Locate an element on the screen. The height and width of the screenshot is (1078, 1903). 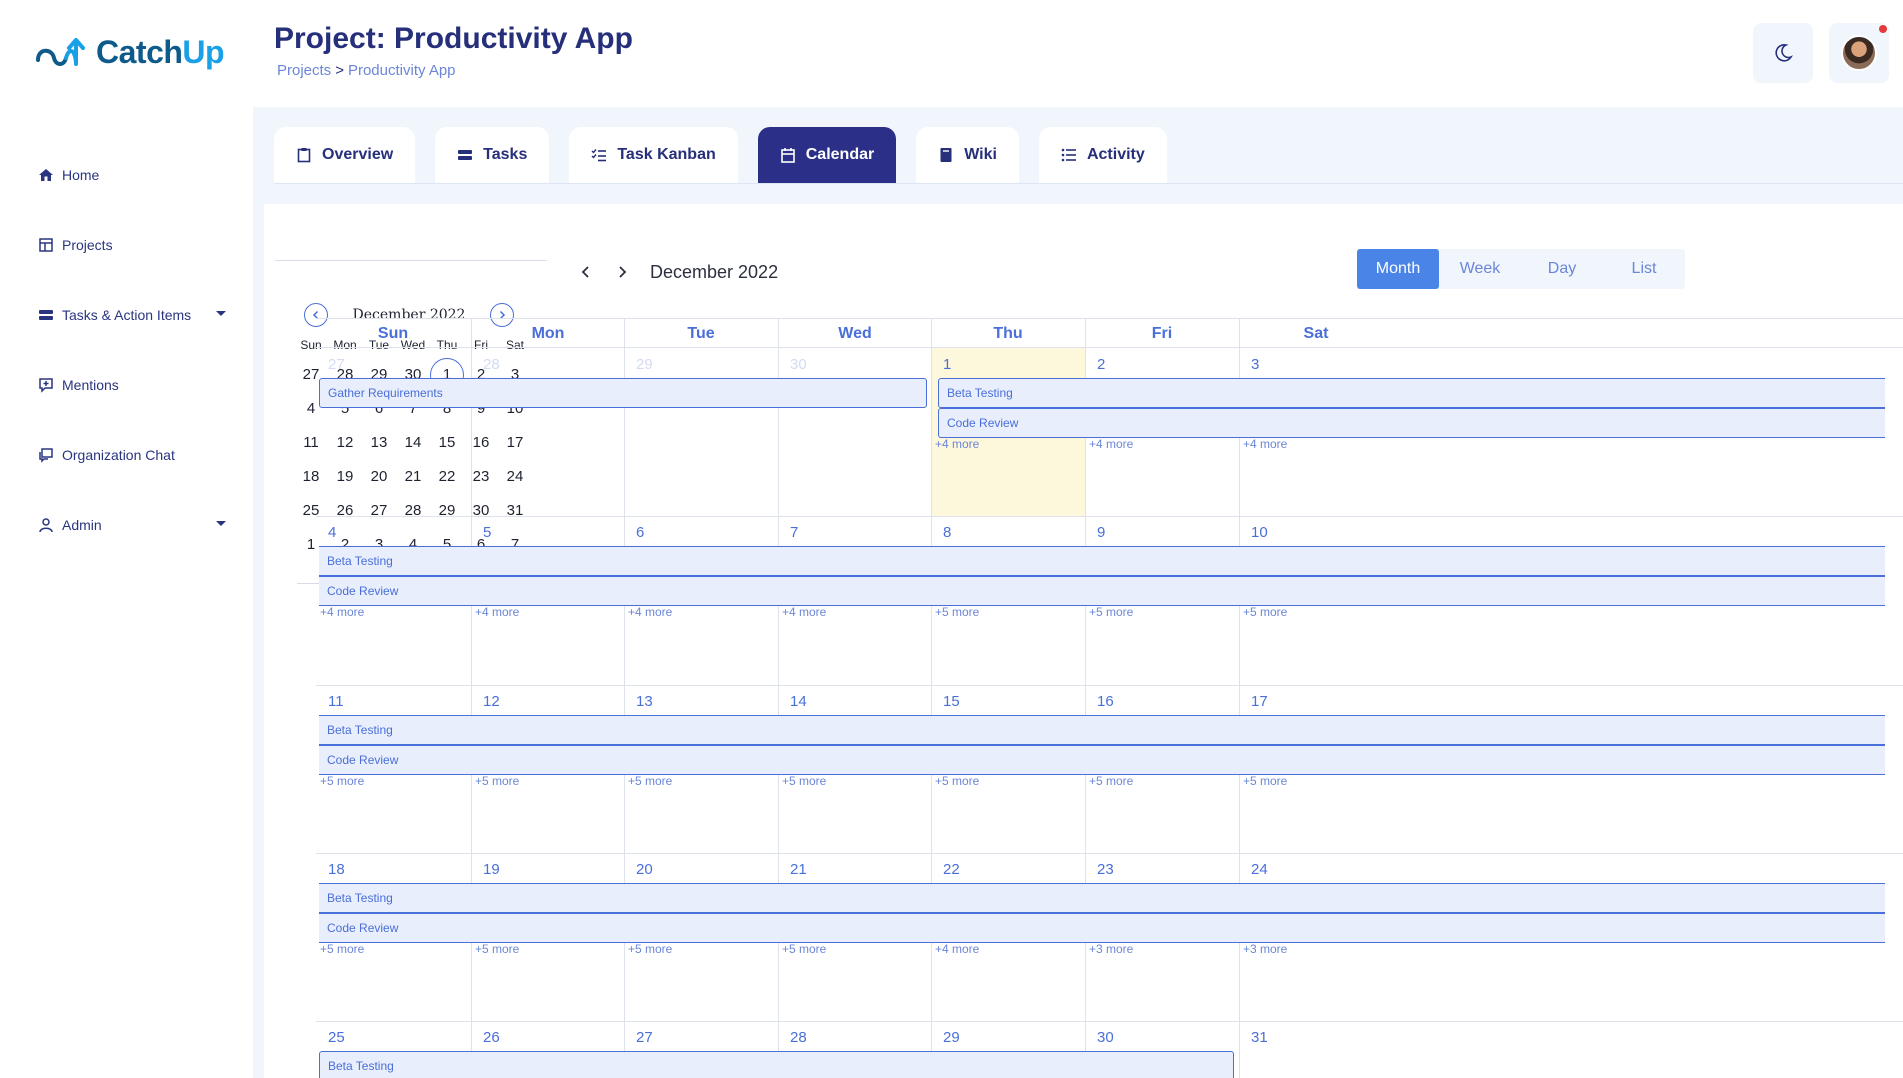
day-number: 10 is located at coordinates (1259, 532).